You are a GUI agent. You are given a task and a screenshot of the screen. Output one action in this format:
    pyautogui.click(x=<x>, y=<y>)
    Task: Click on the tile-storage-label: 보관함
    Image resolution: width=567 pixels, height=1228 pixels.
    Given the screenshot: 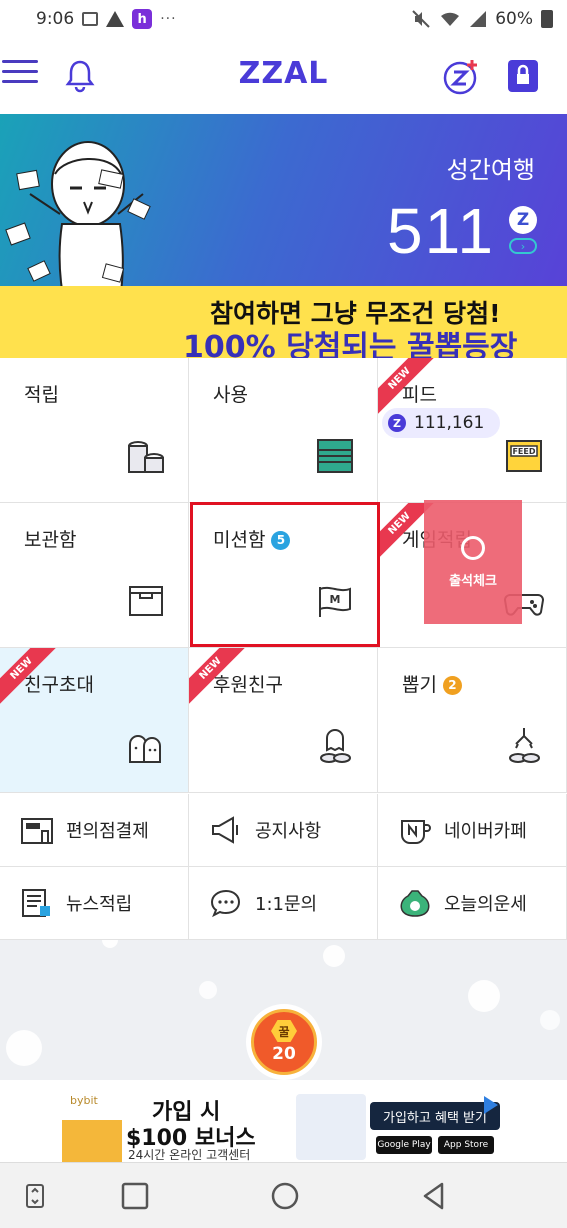 What is the action you would take?
    pyautogui.click(x=50, y=540)
    